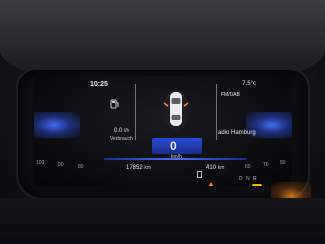 This screenshot has height=244, width=325. What do you see at coordinates (121, 139) in the screenshot?
I see `consumption-label: Verbrauch` at bounding box center [121, 139].